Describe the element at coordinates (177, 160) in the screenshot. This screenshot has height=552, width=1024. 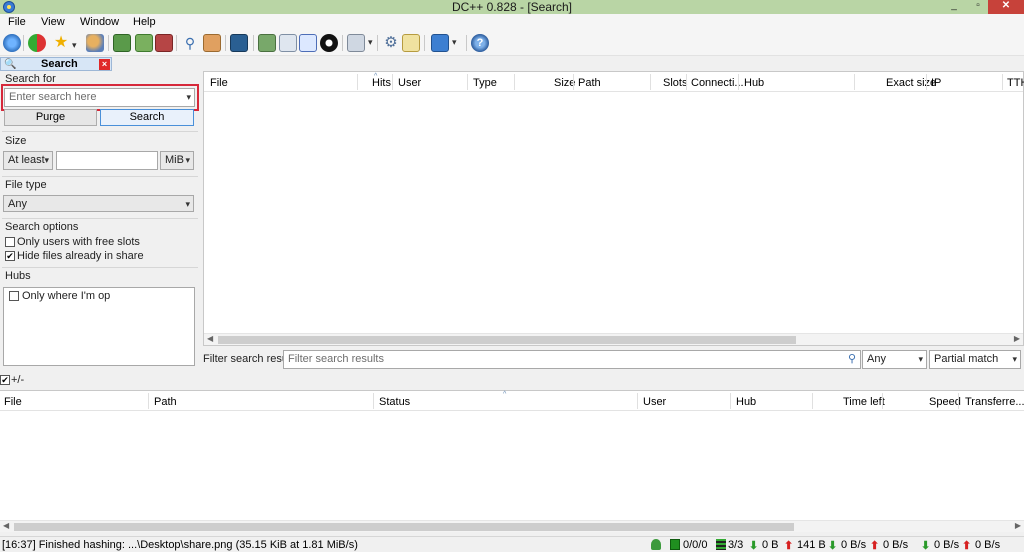
I see `size-unit-select: MiB ▾` at that location.